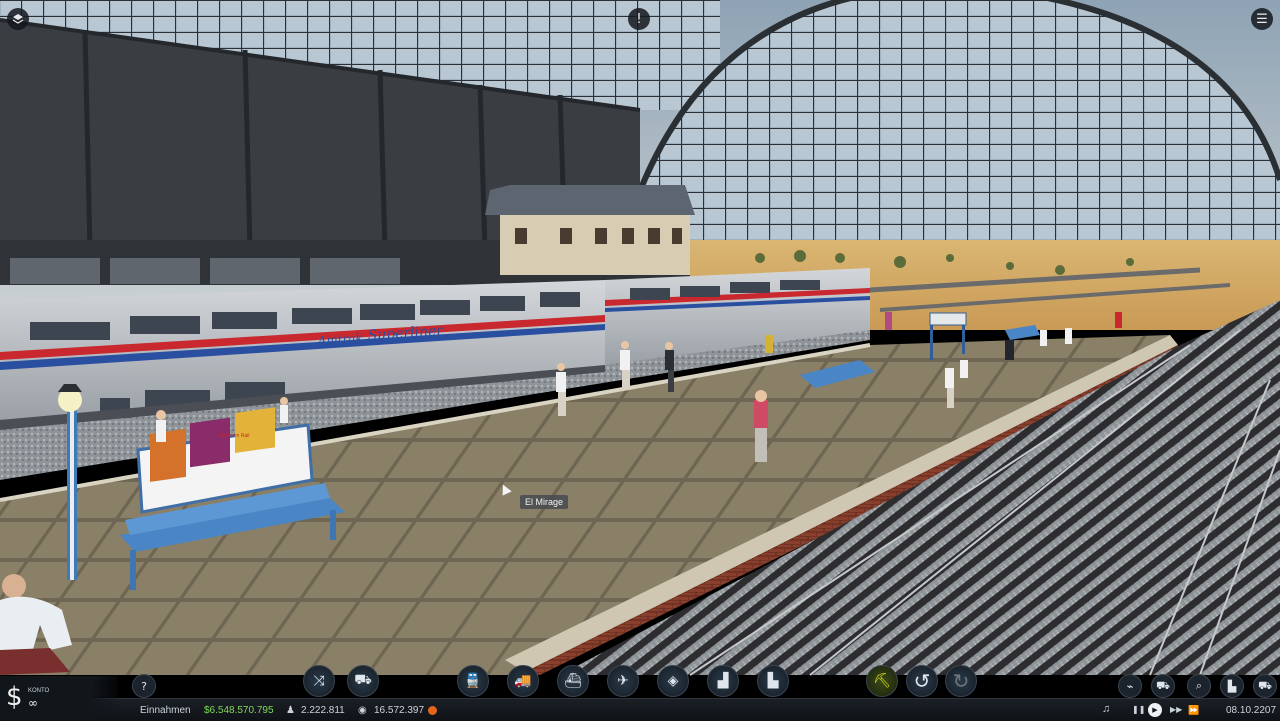 The width and height of the screenshot is (1280, 721). I want to click on station-building, so click(590, 230).